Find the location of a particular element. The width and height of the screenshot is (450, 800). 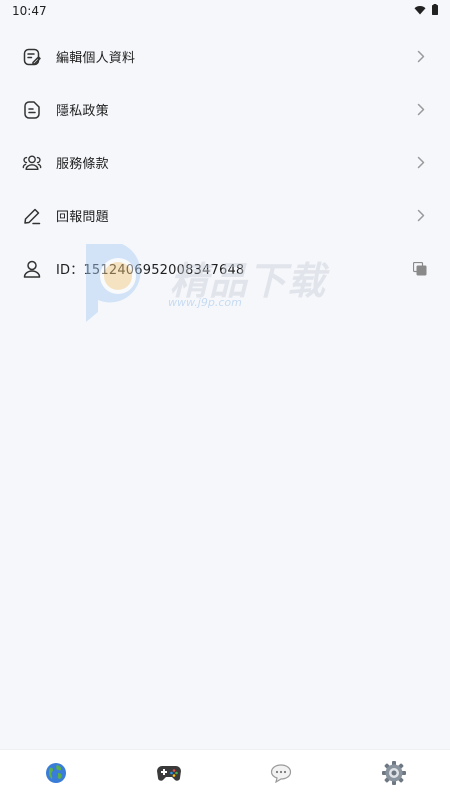

chat-bubble-icon is located at coordinates (281, 775).